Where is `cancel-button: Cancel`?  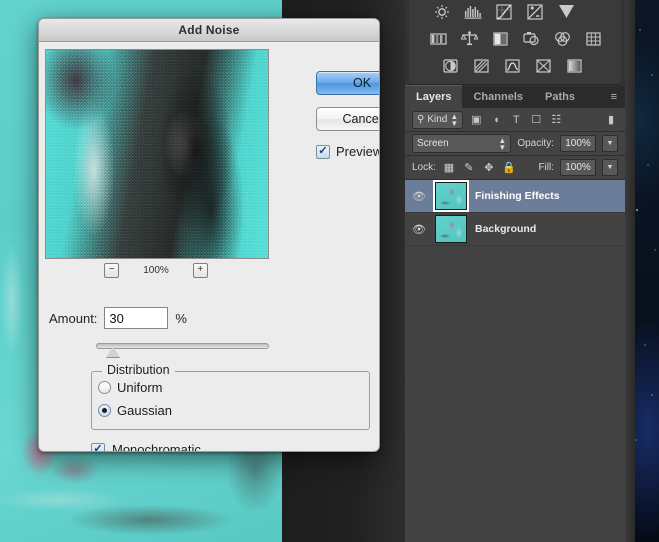 cancel-button: Cancel is located at coordinates (347, 119).